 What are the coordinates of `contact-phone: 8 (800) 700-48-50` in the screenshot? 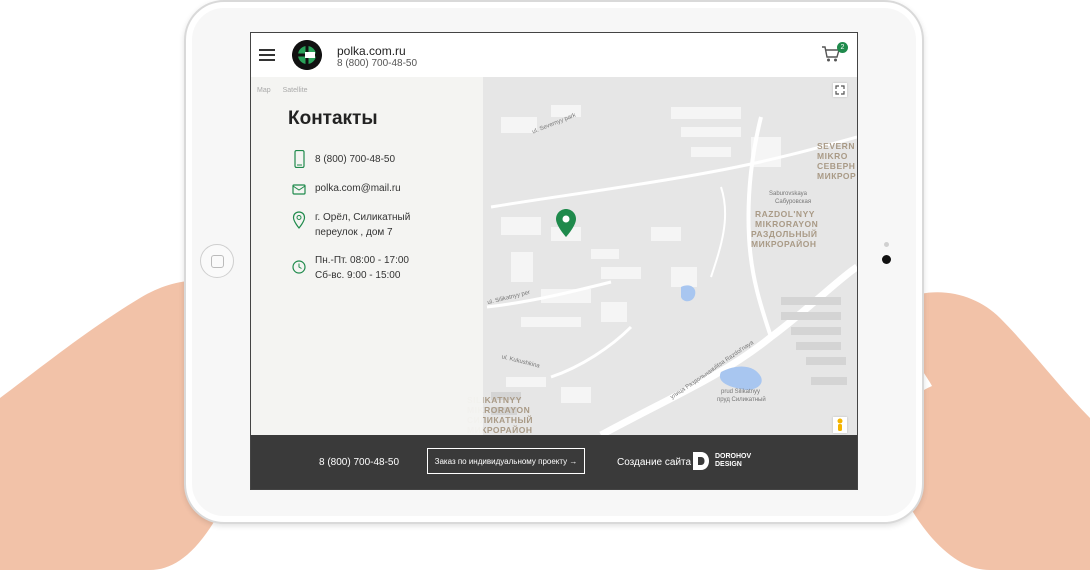 It's located at (355, 159).